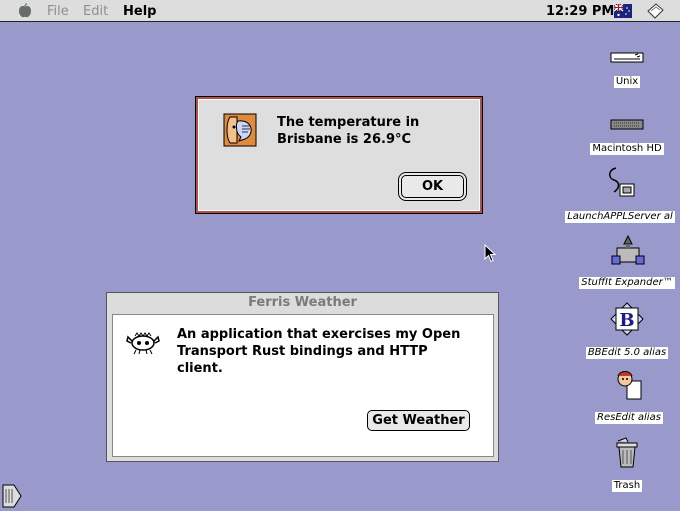 This screenshot has width=680, height=511. What do you see at coordinates (627, 353) in the screenshot?
I see `desktop-icon-label: BBEdit 5.0 alias` at bounding box center [627, 353].